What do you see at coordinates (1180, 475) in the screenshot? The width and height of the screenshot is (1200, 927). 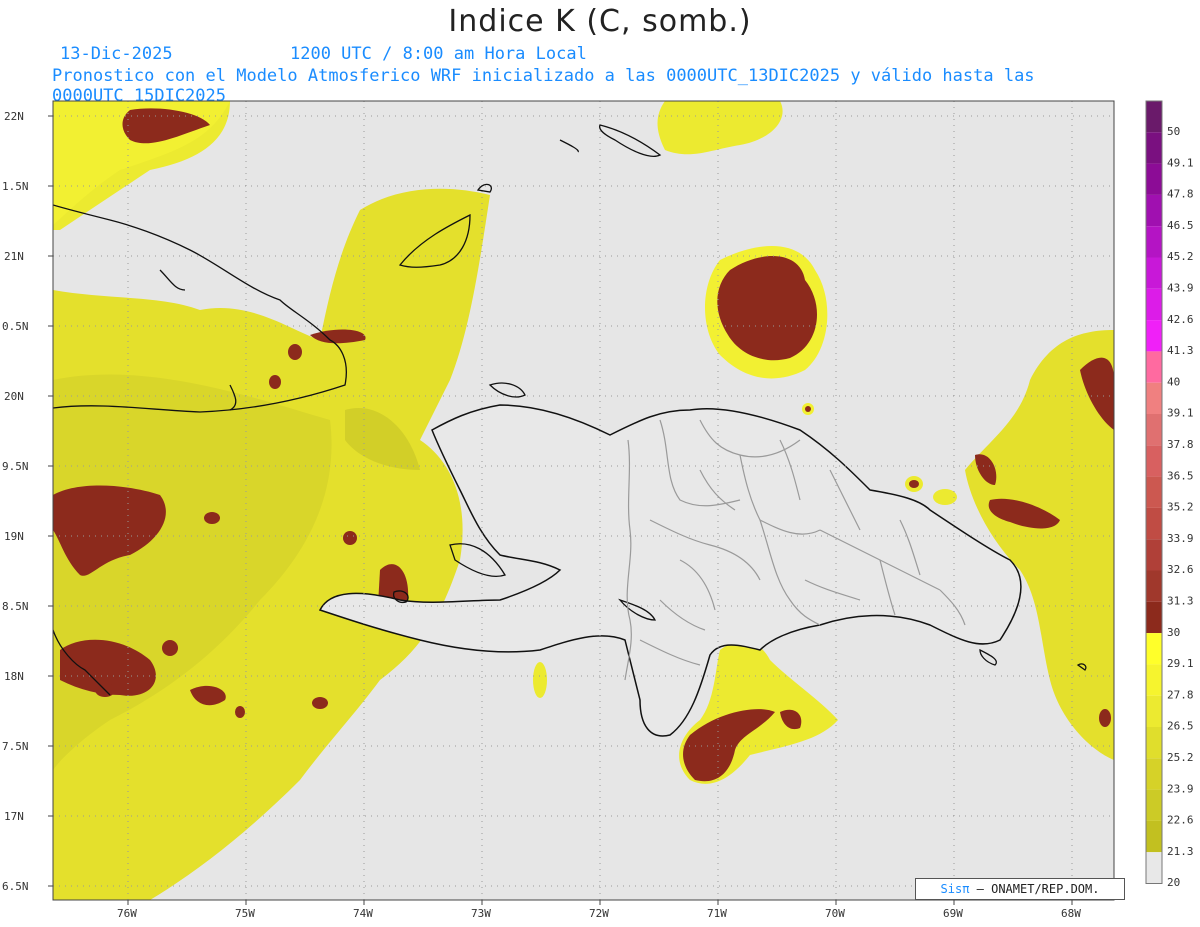 I see `colorbar-label: 36.5` at bounding box center [1180, 475].